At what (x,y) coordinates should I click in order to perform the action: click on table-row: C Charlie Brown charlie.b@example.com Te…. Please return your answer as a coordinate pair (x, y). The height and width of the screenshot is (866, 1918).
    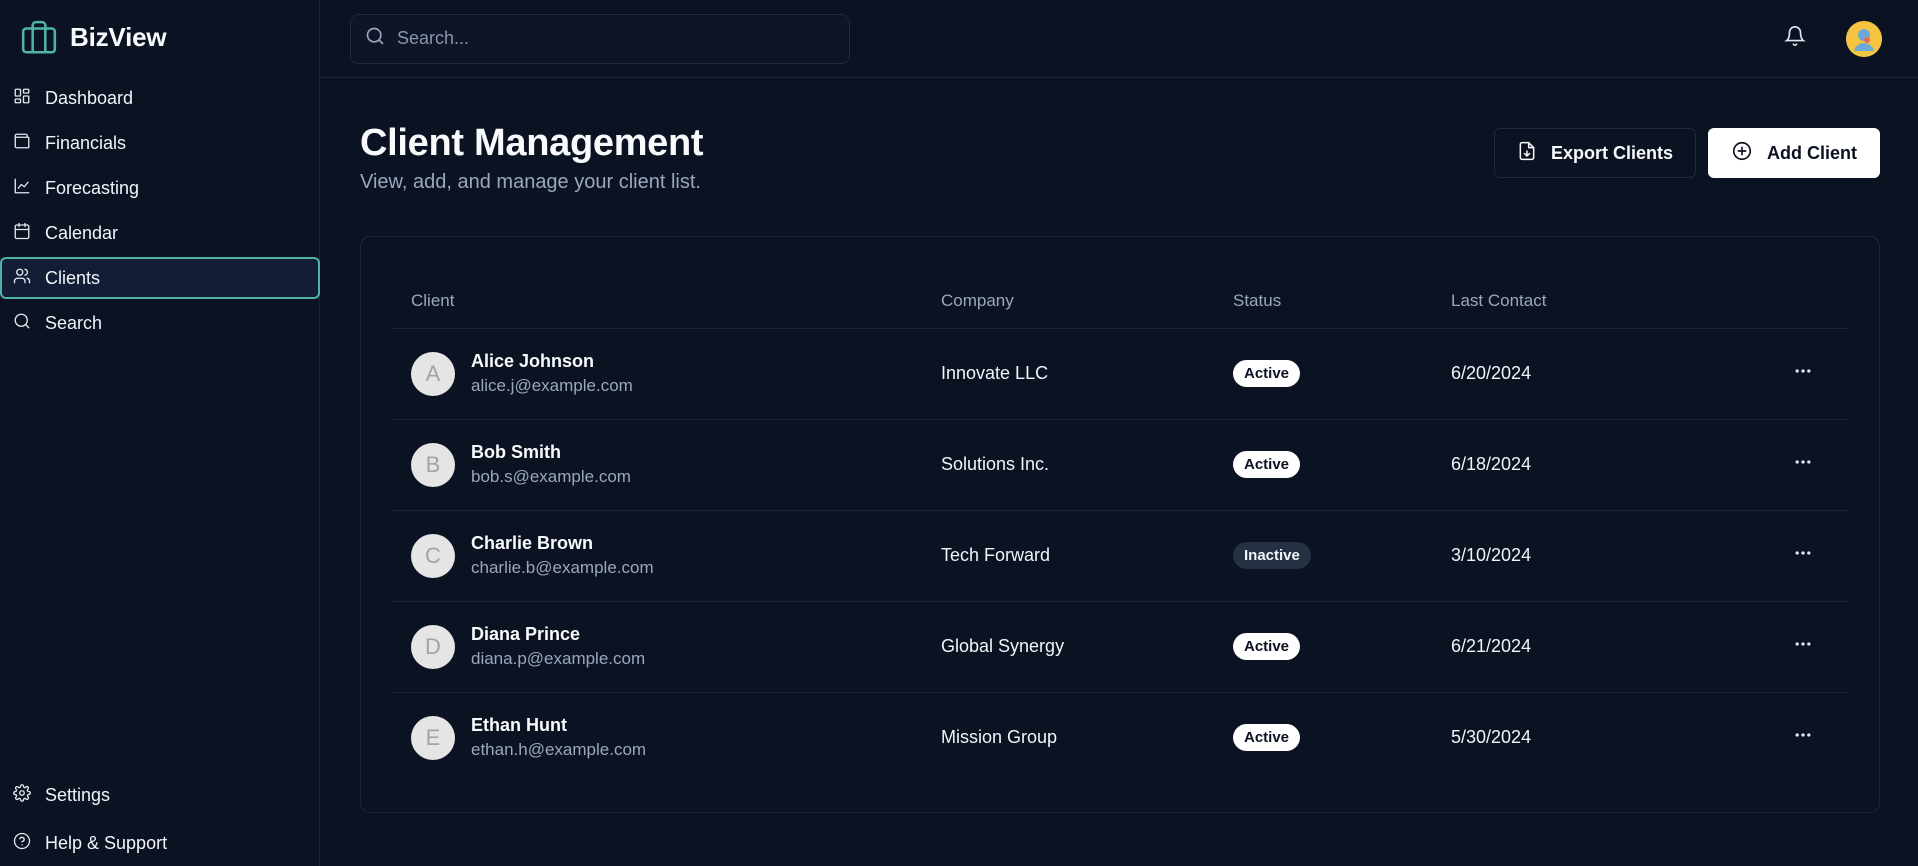
    Looking at the image, I should click on (1120, 556).